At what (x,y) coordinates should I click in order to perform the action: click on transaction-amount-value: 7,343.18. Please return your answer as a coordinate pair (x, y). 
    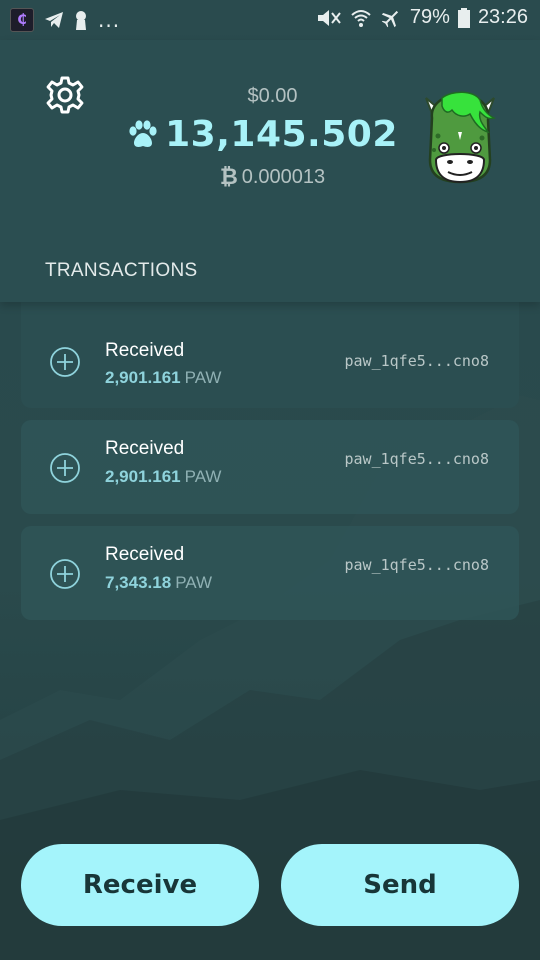
    Looking at the image, I should click on (138, 582).